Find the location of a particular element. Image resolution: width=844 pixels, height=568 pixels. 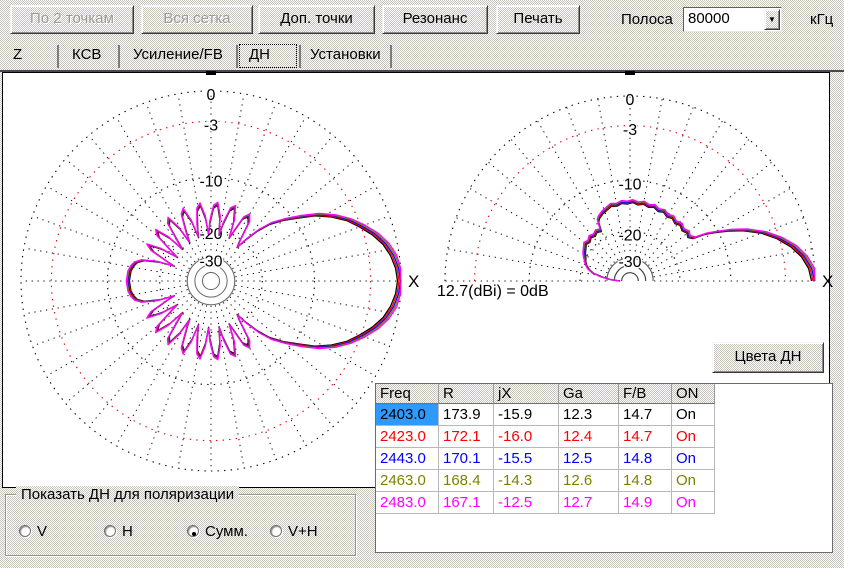

column-header: jX is located at coordinates (526, 394).